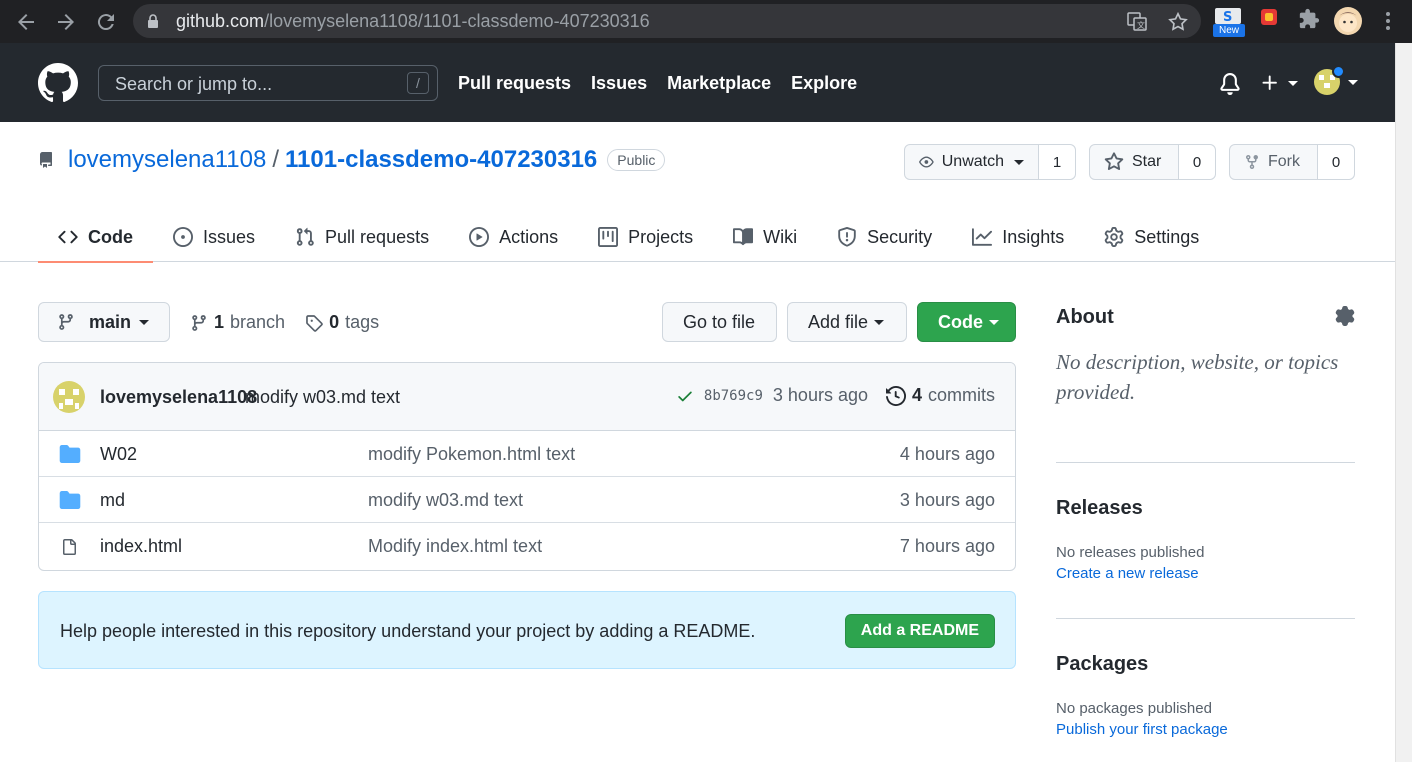 Image resolution: width=1412 pixels, height=762 pixels. What do you see at coordinates (106, 22) in the screenshot?
I see `reload-icon` at bounding box center [106, 22].